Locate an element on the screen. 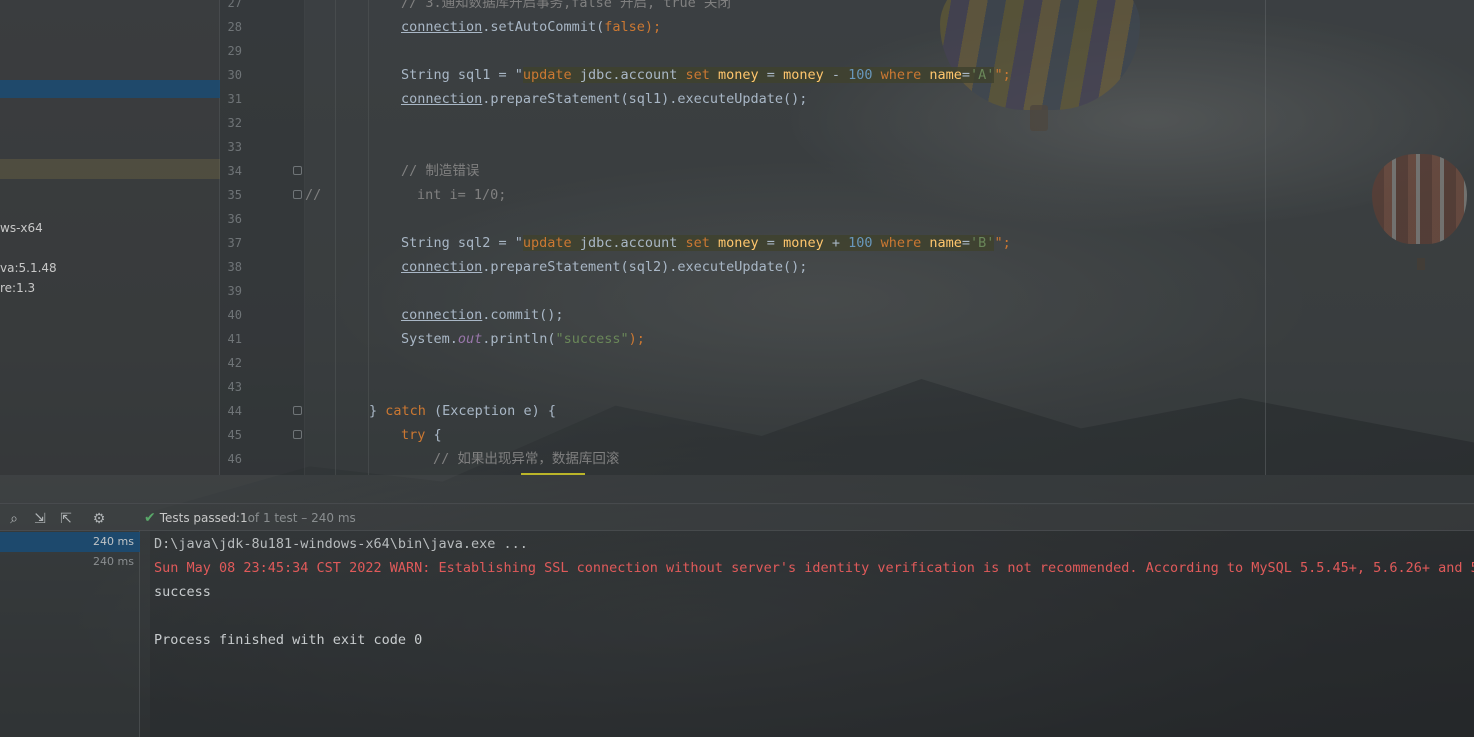 Image resolution: width=1474 pixels, height=737 pixels. gear-icon: ⚙ is located at coordinates (99, 519).